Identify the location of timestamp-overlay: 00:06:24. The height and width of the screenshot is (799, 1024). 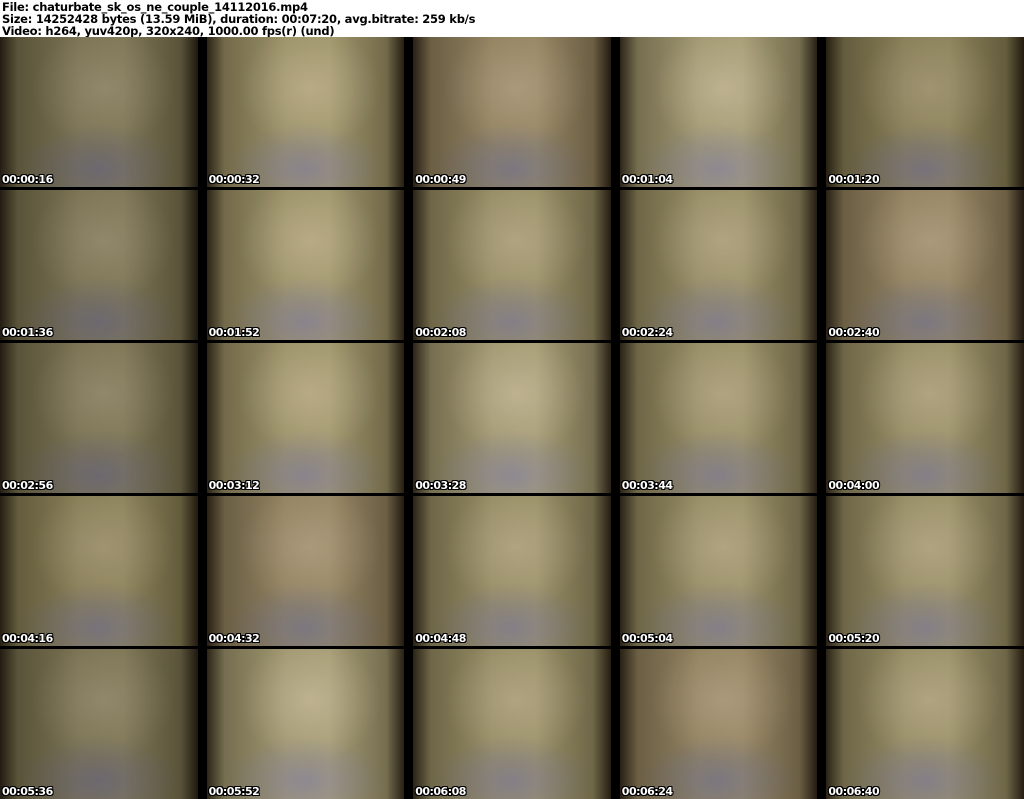
(647, 791).